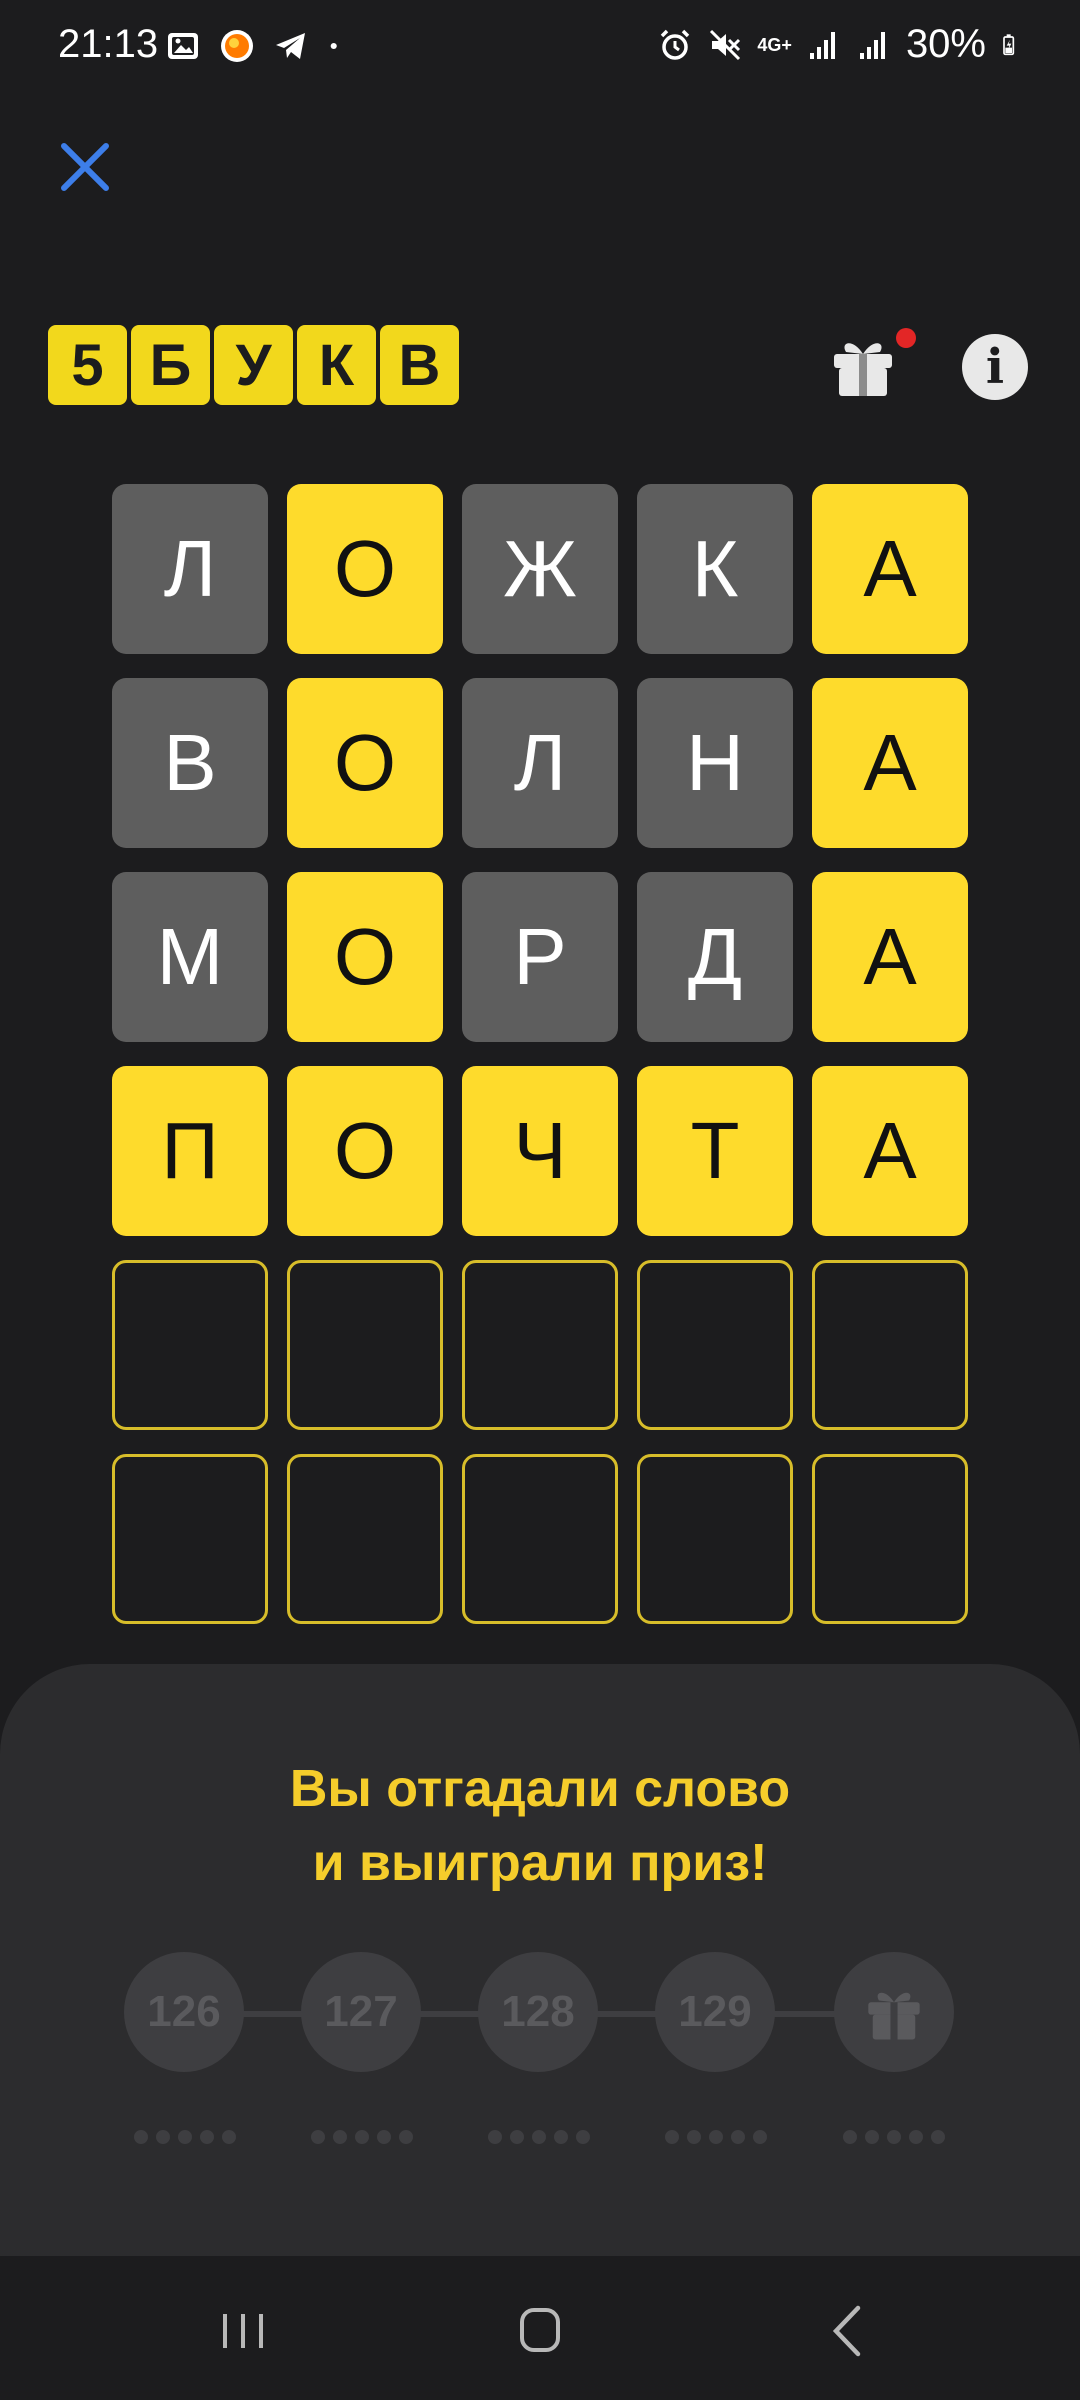 Image resolution: width=1080 pixels, height=2400 pixels. What do you see at coordinates (848, 2331) in the screenshot?
I see `back-icon` at bounding box center [848, 2331].